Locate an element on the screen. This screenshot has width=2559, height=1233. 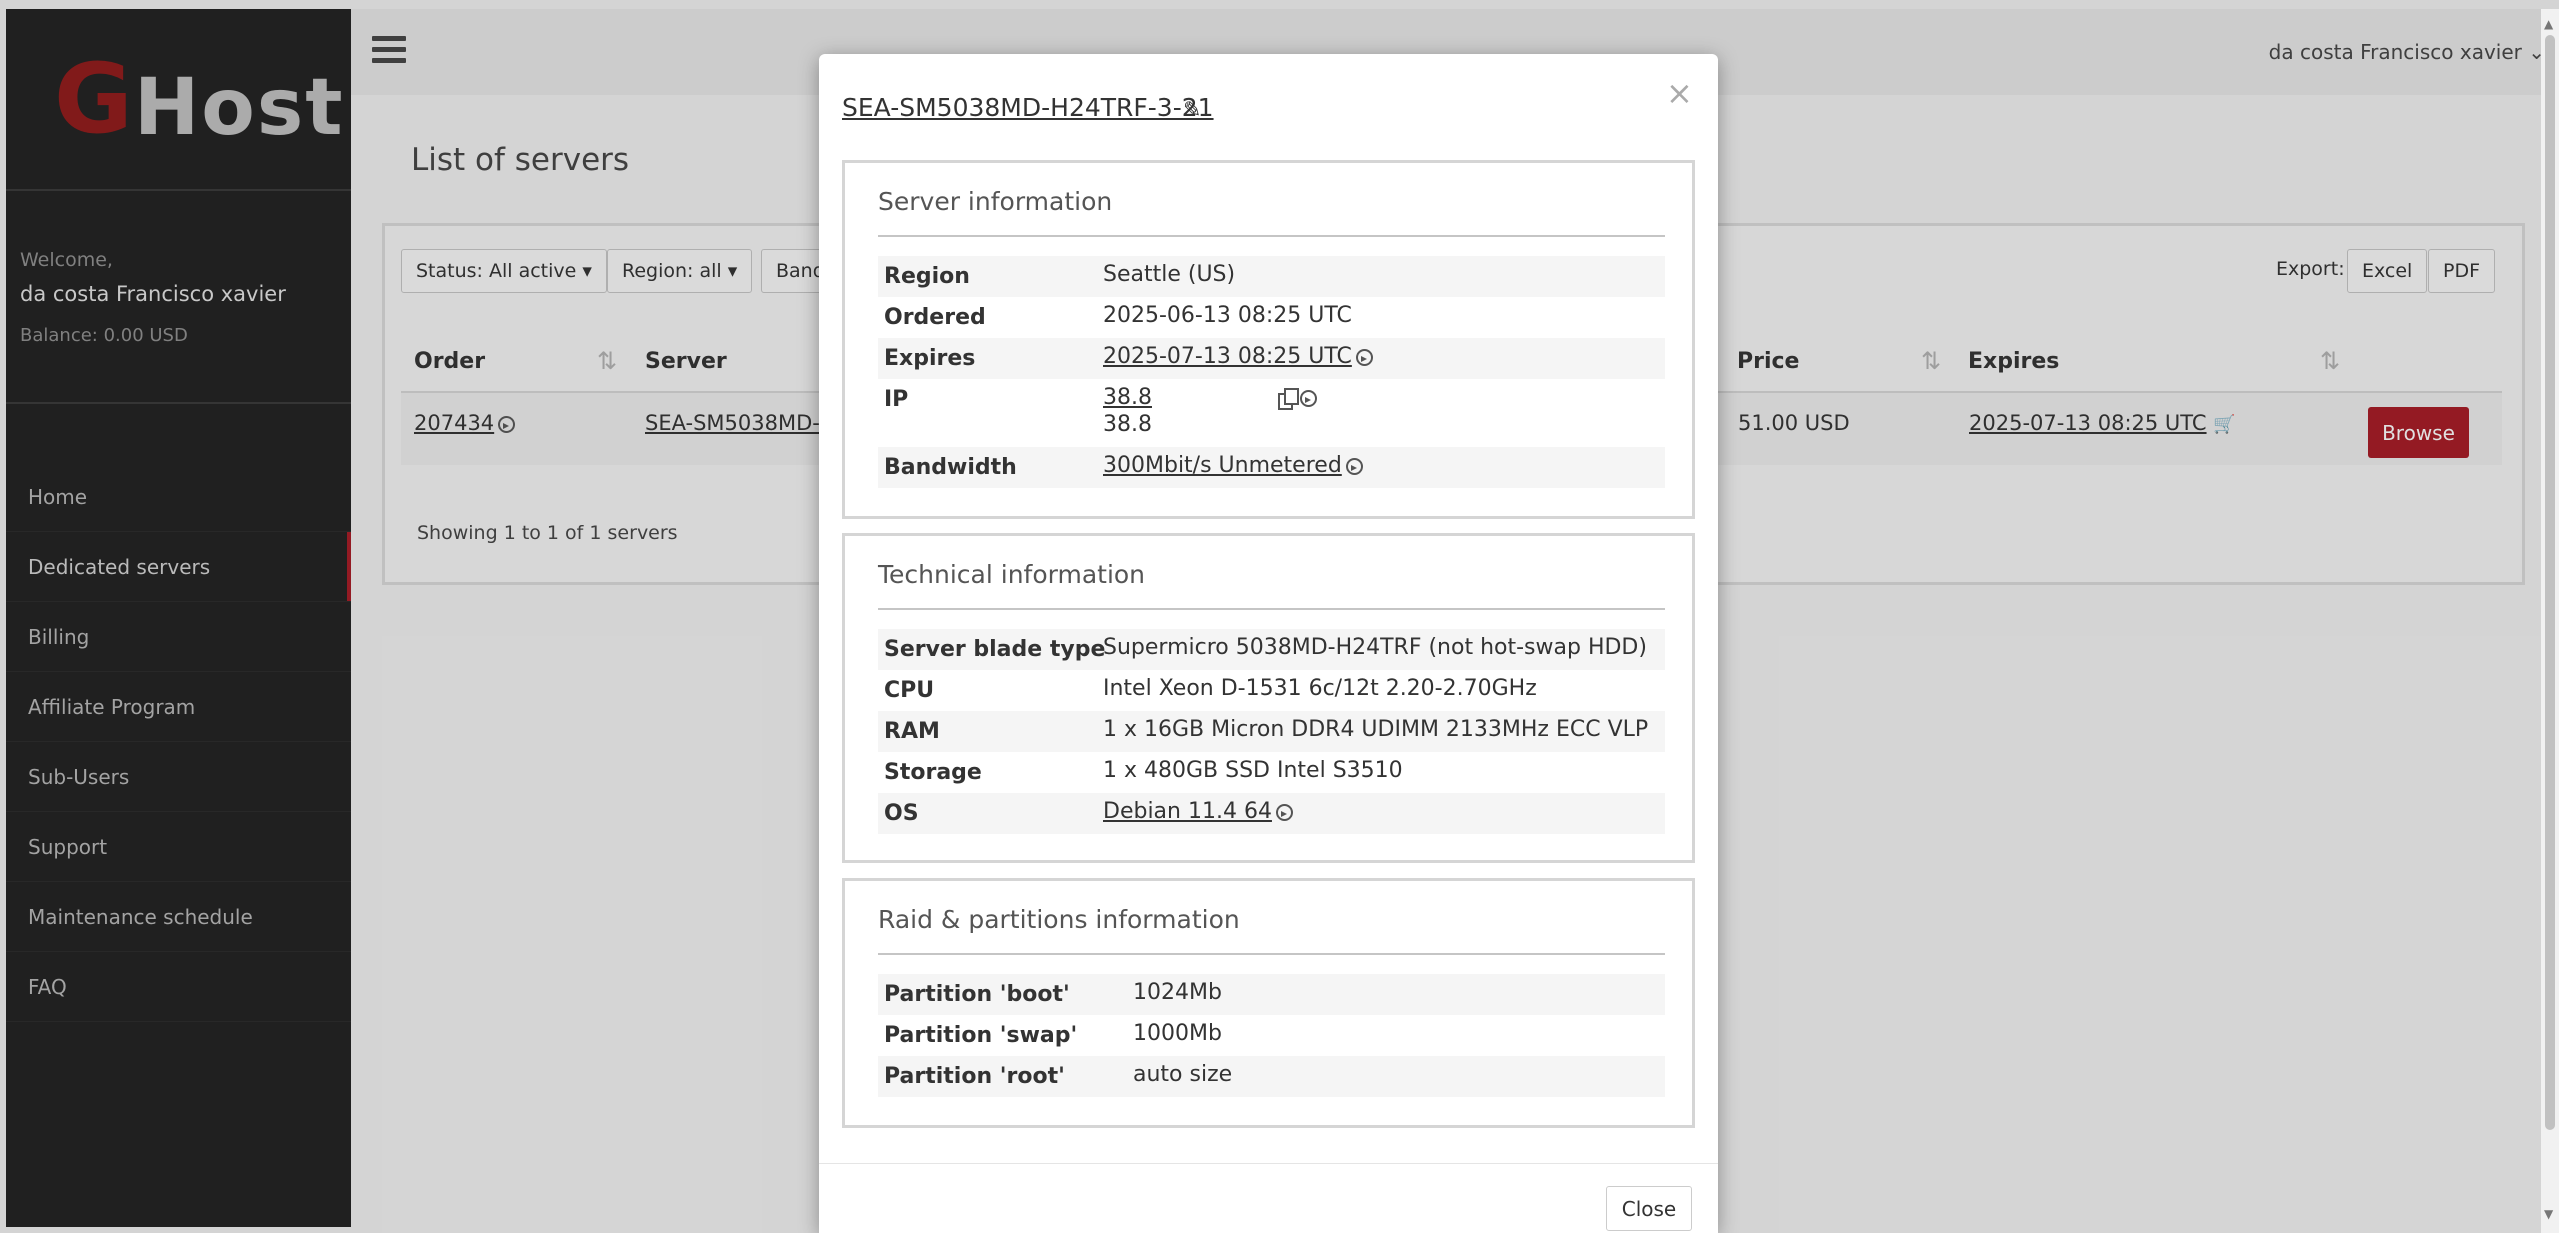
info-key: Expires is located at coordinates (930, 358).